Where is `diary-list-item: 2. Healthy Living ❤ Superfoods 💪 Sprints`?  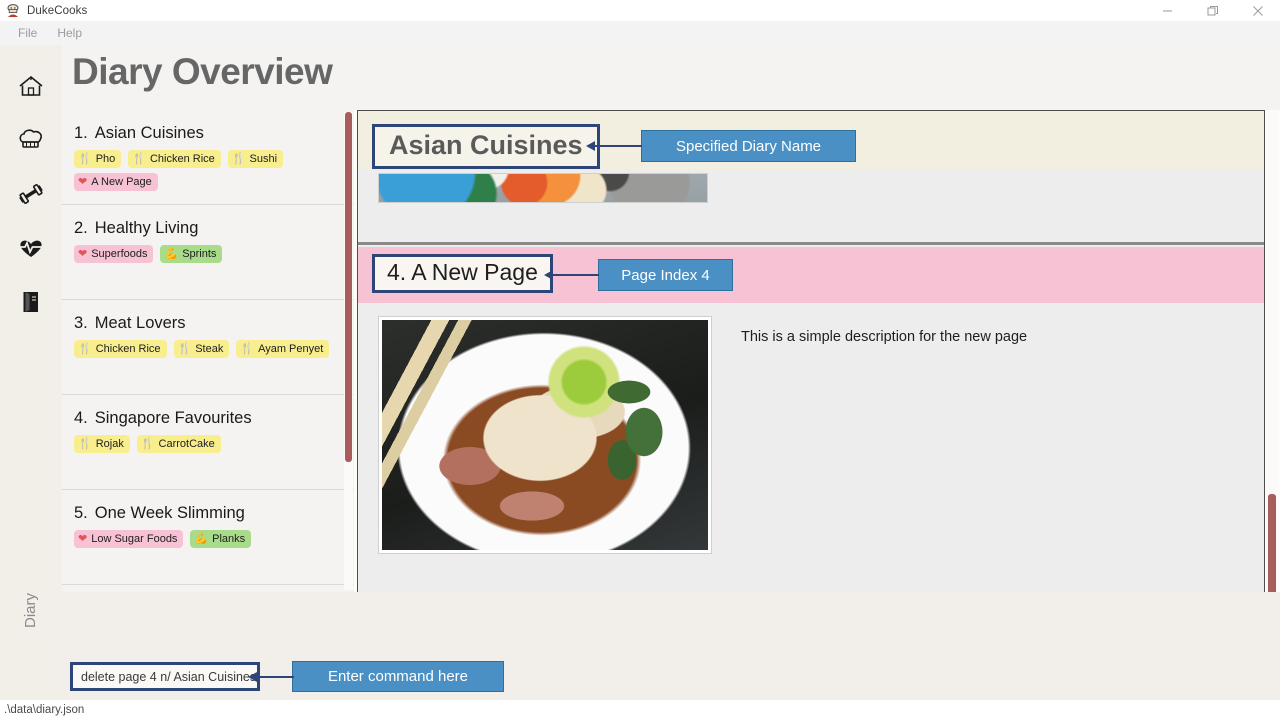
diary-list-item: 2. Healthy Living ❤ Superfoods 💪 Sprints is located at coordinates (208, 252).